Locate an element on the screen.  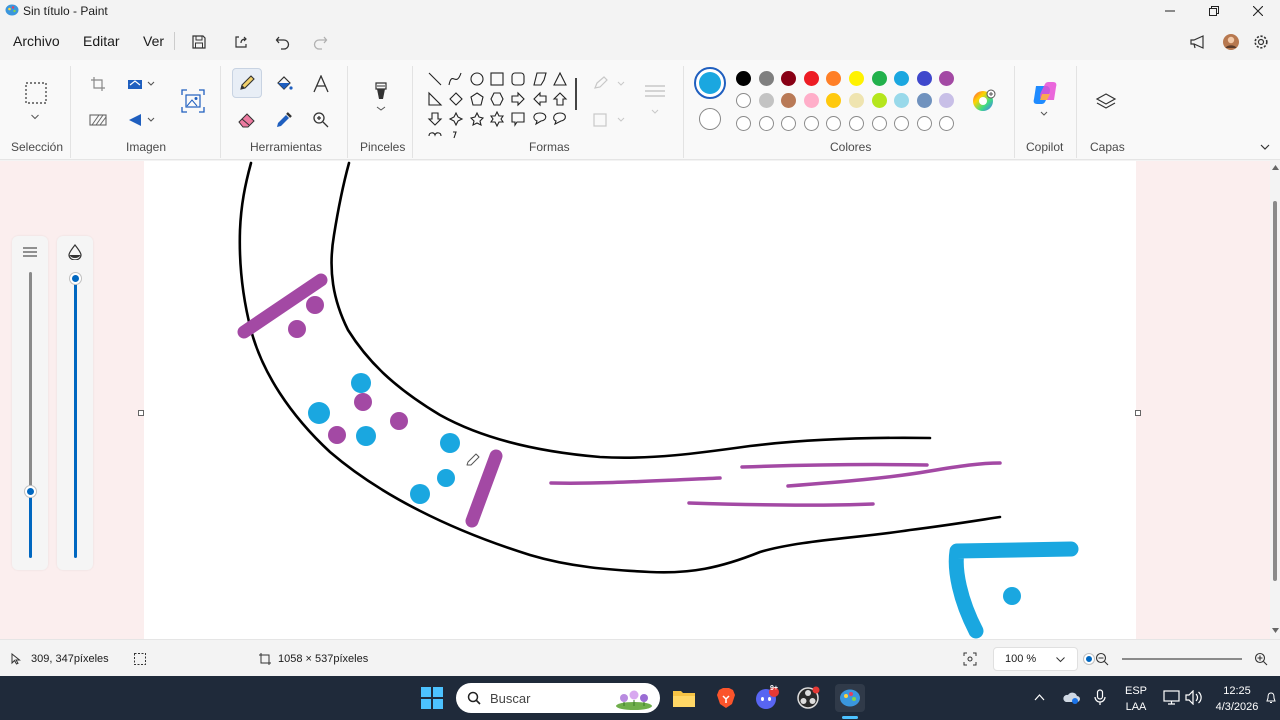
crop-button is located at coordinates (98, 84).